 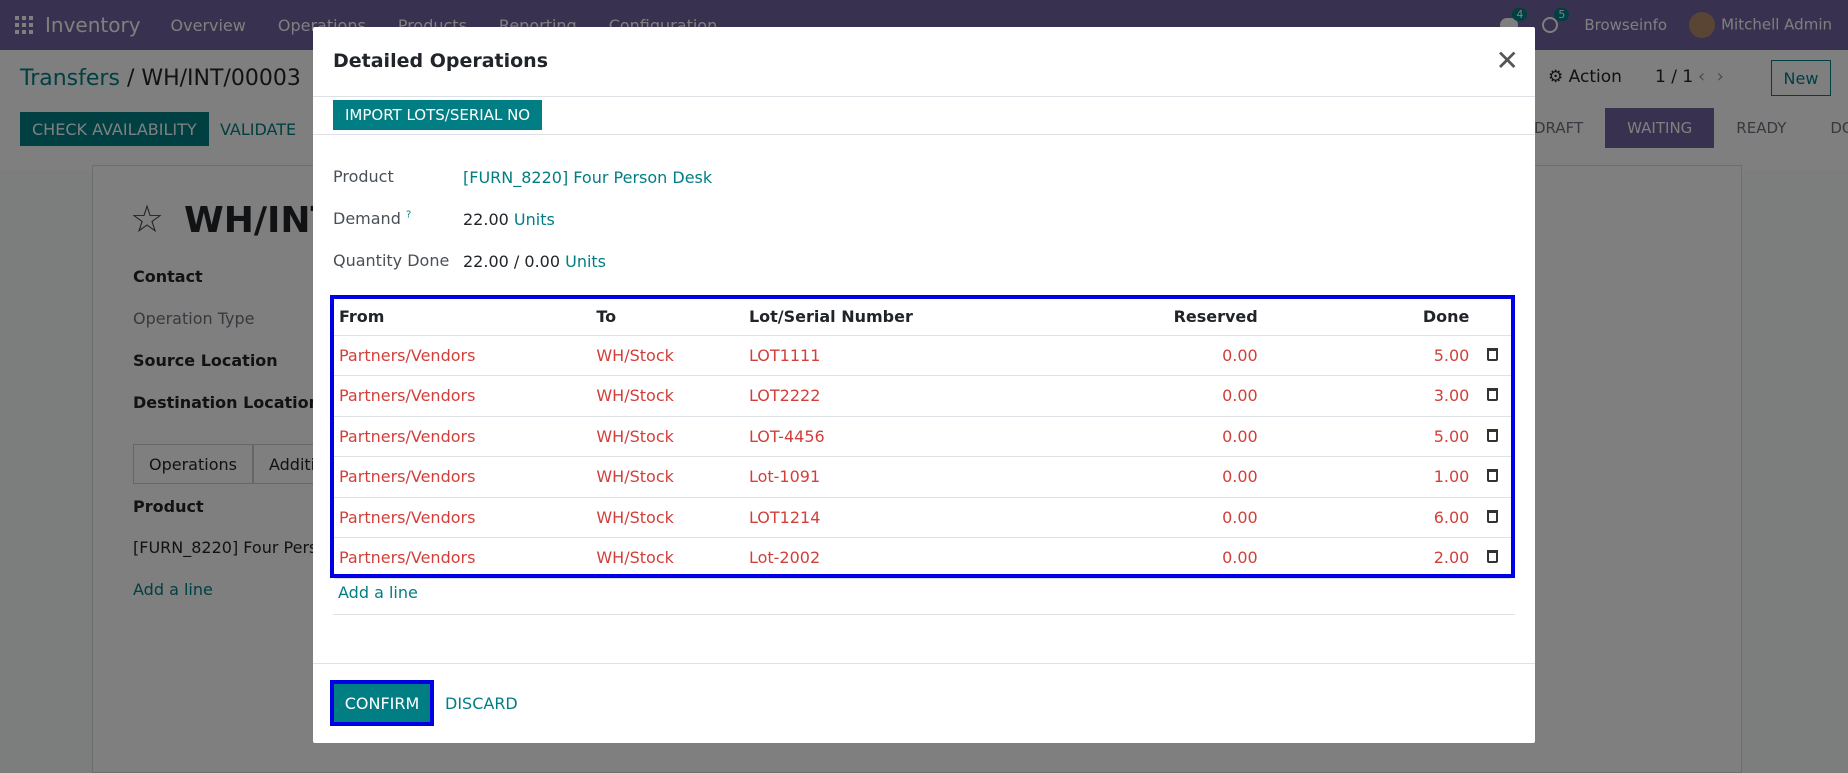 What do you see at coordinates (896, 558) in the screenshot?
I see `cell-lot: Lot-2002` at bounding box center [896, 558].